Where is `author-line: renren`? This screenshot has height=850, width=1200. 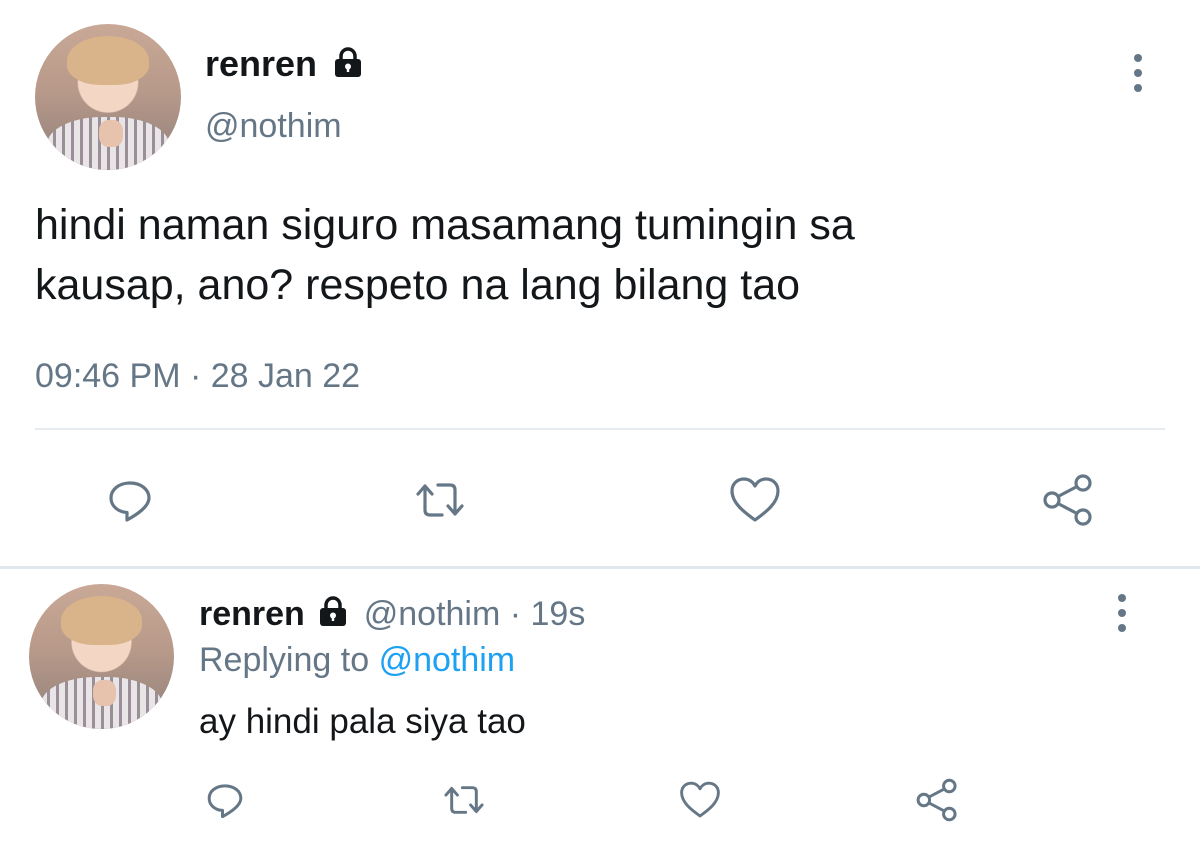 author-line: renren is located at coordinates (284, 65).